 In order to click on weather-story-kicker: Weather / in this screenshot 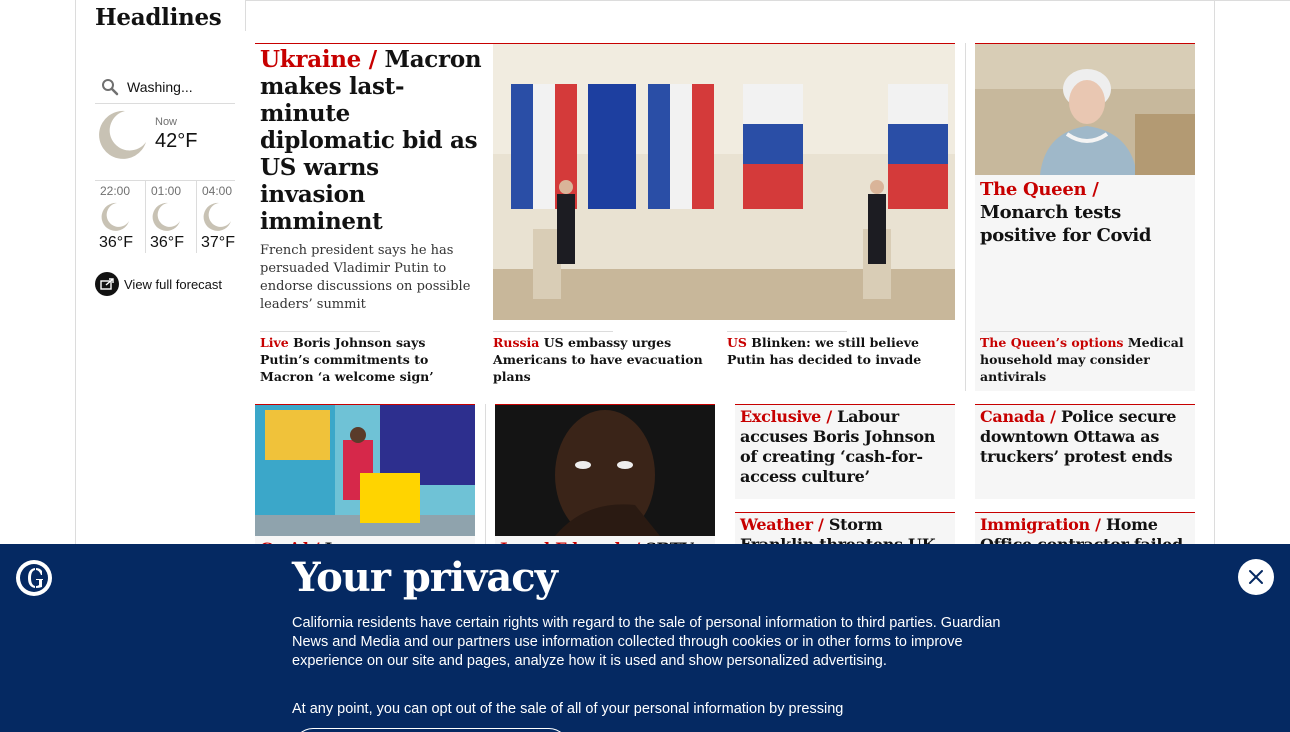, I will do `click(782, 524)`.